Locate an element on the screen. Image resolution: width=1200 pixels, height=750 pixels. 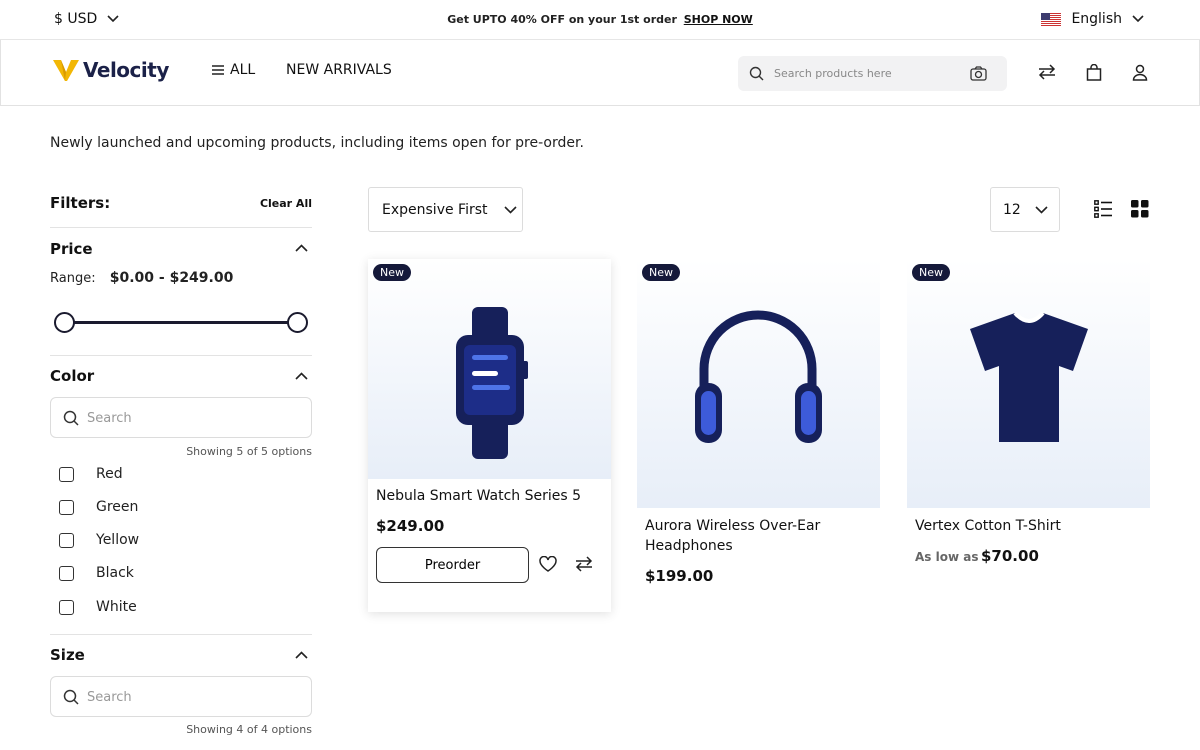
price-prefix: As low as is located at coordinates (947, 557).